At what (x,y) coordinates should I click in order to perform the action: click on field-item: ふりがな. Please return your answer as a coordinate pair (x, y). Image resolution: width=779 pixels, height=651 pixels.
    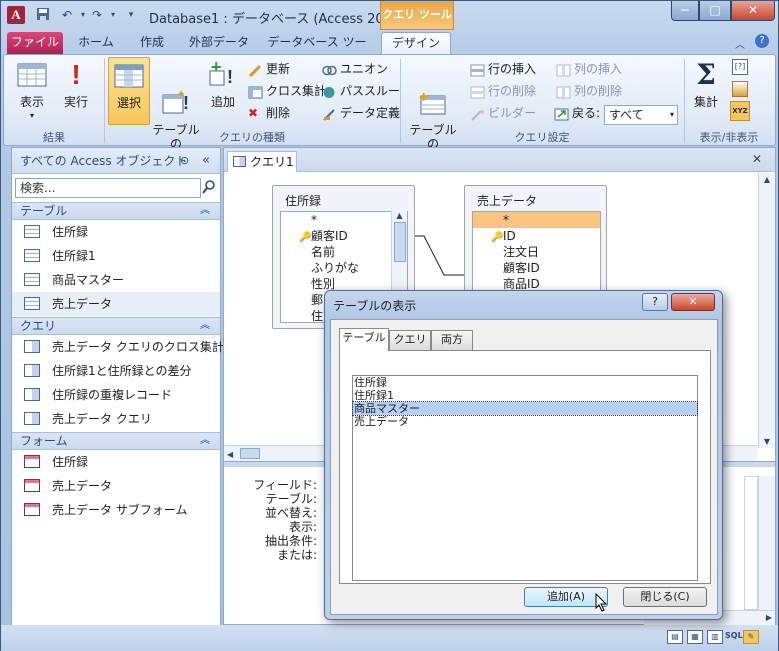
    Looking at the image, I should click on (344, 268).